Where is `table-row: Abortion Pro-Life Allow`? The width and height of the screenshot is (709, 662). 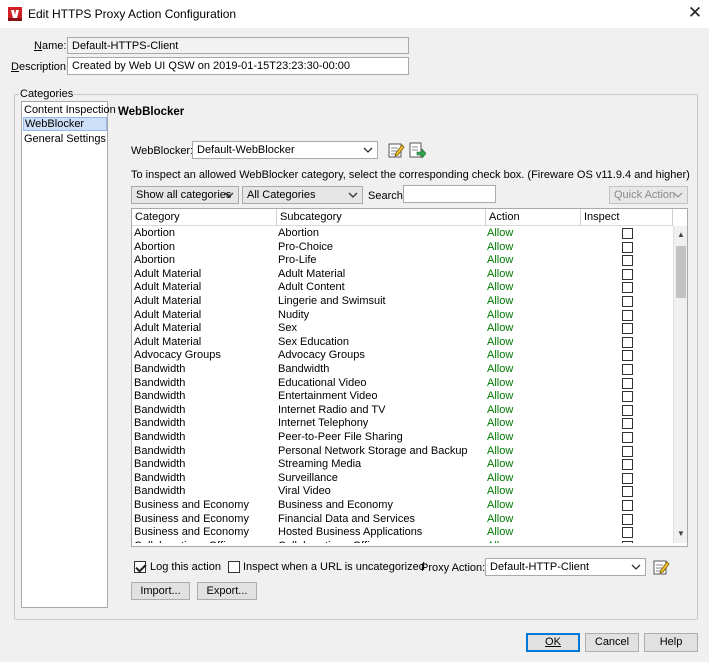
table-row: Abortion Pro-Life Allow is located at coordinates (402, 261).